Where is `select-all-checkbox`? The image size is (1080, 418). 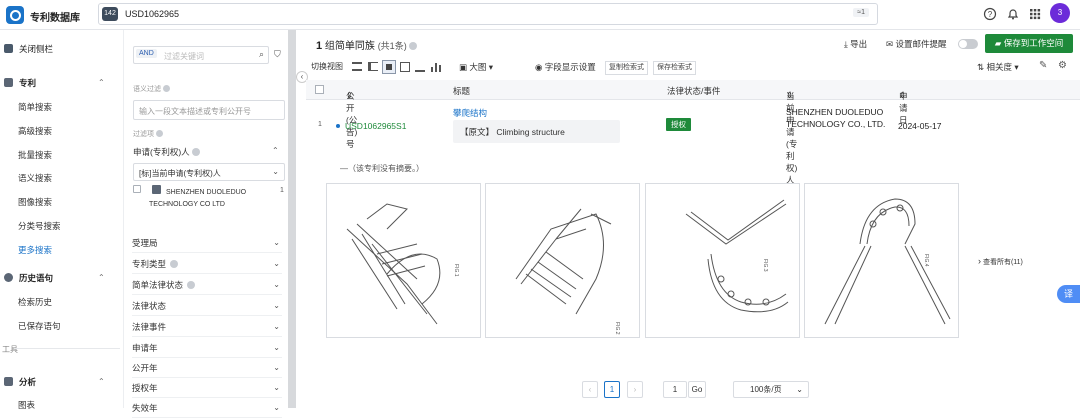 select-all-checkbox is located at coordinates (319, 89).